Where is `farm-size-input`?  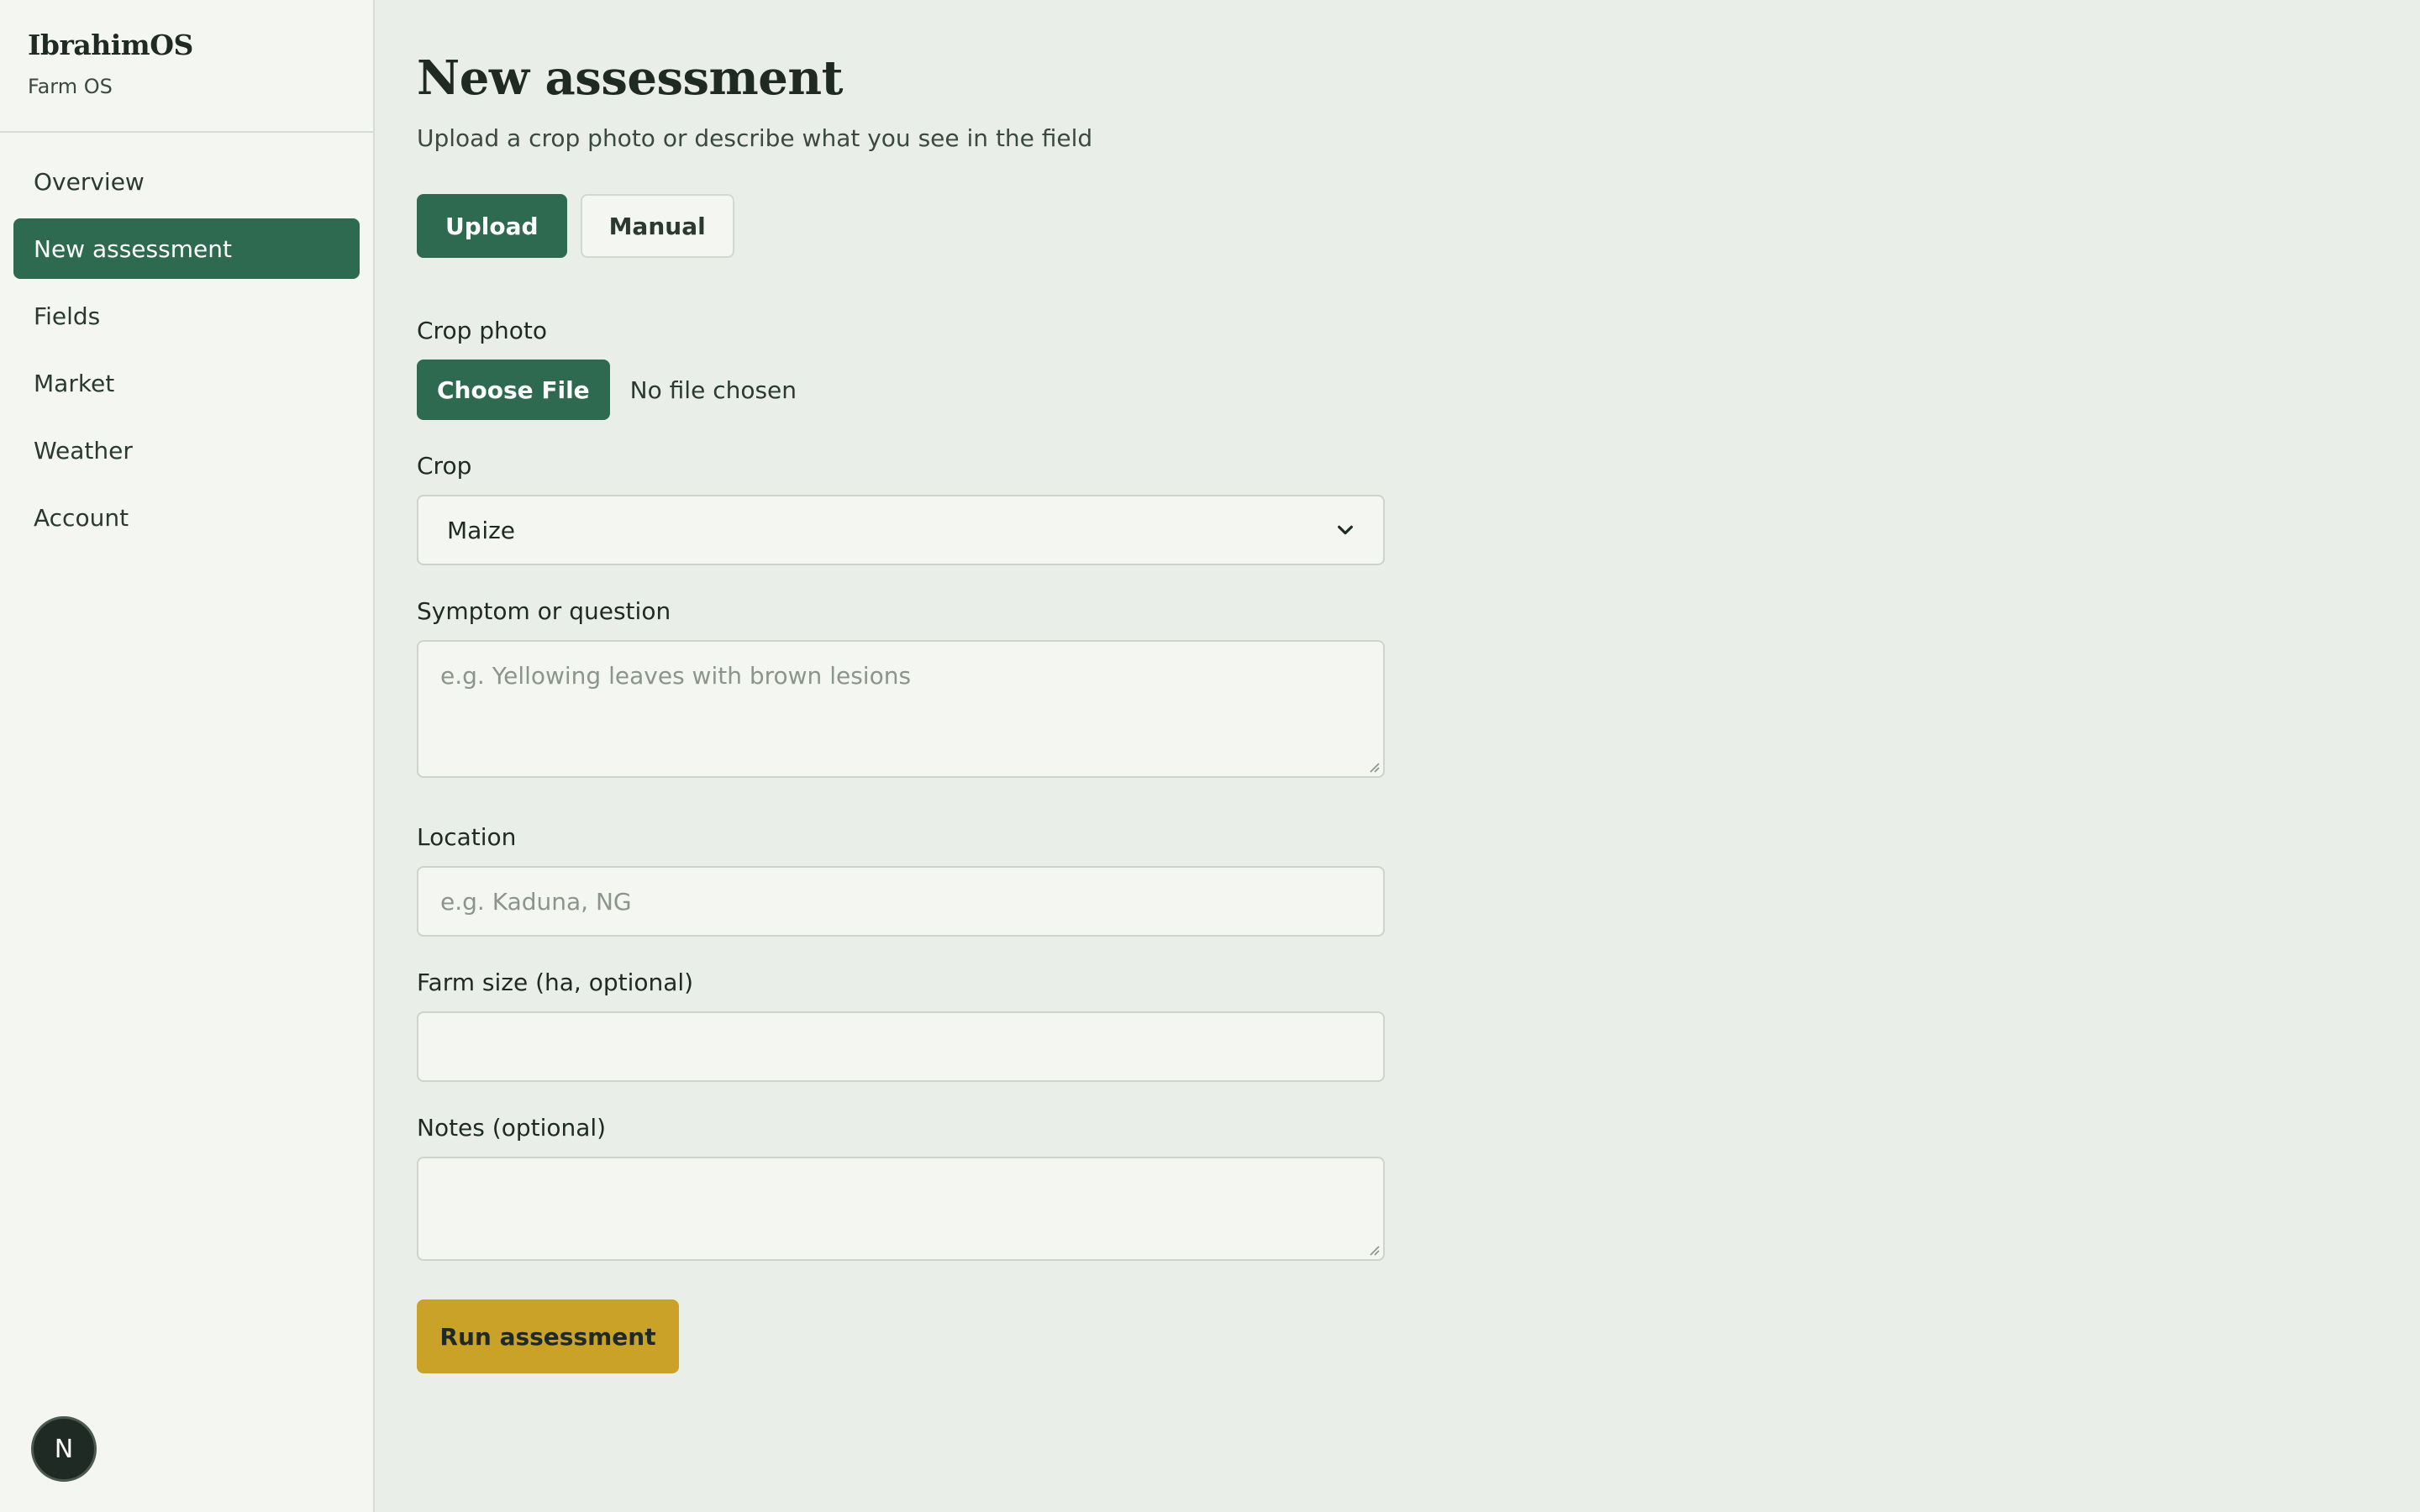
farm-size-input is located at coordinates (901, 1046).